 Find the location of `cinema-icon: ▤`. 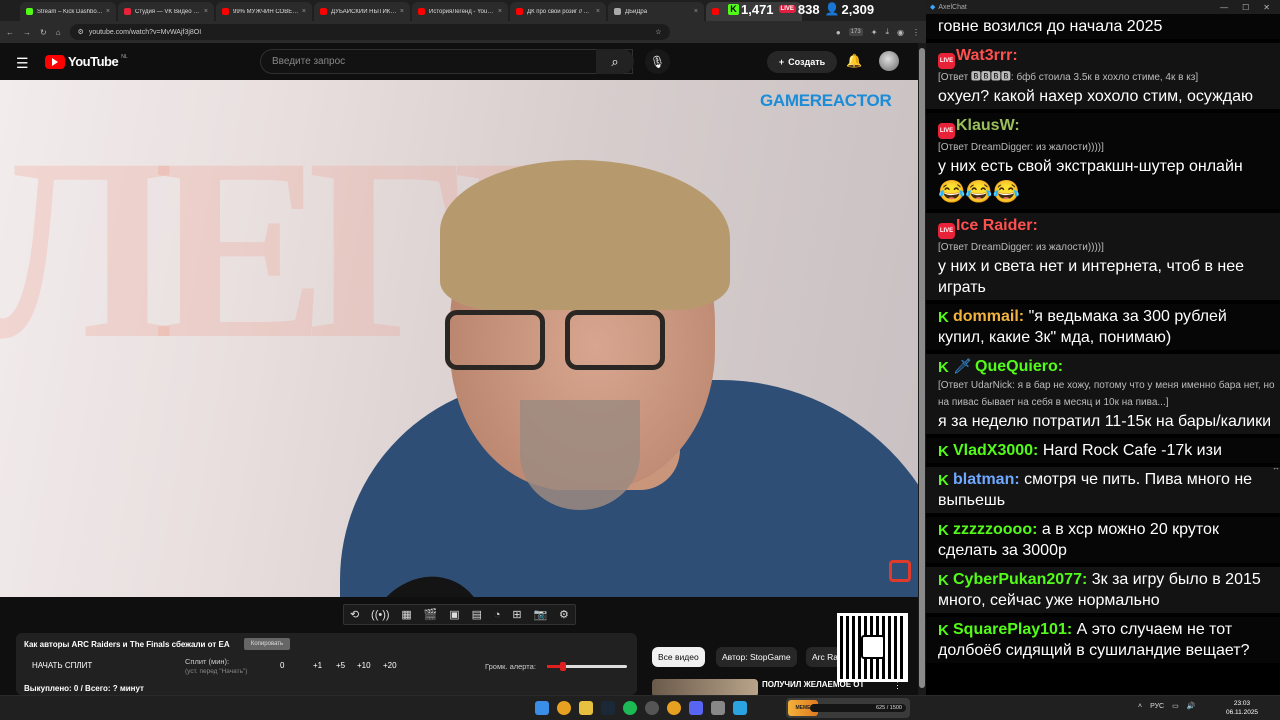

cinema-icon: ▤ is located at coordinates (477, 614).